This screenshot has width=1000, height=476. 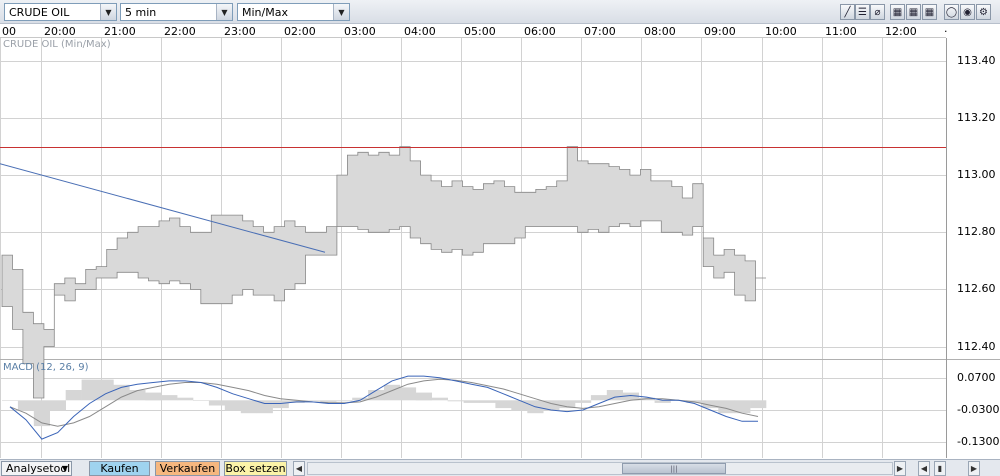 I want to click on time-tick-label: 02:00, so click(x=300, y=31).